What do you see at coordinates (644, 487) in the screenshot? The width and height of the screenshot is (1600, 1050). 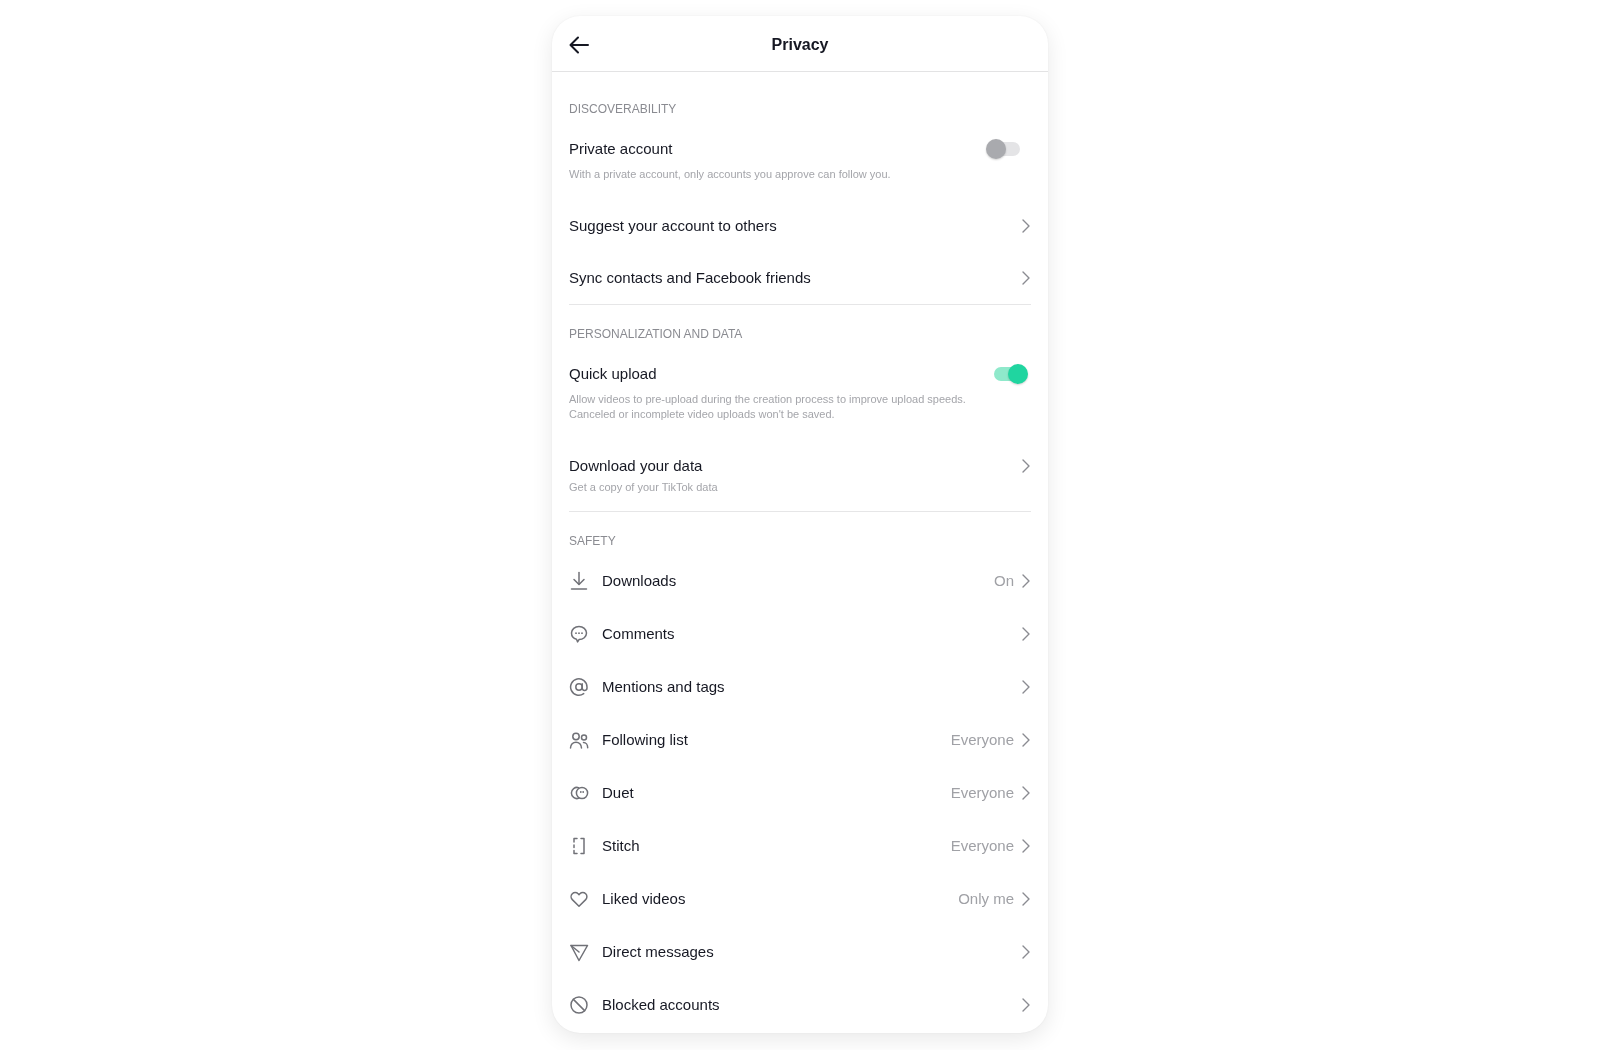 I see `setting-description: Get a copy of your TikTok data` at bounding box center [644, 487].